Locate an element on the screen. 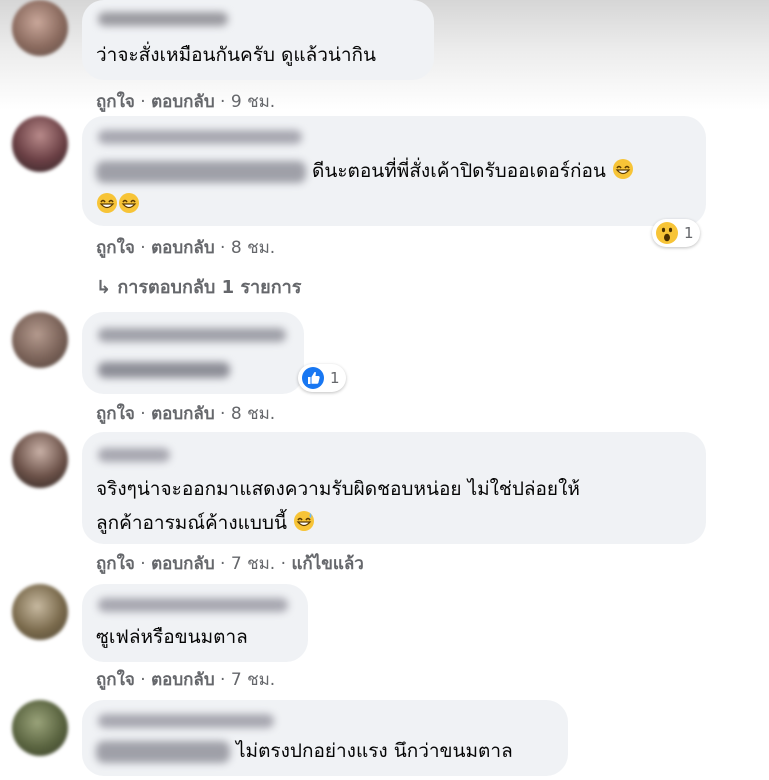  comment-text-line: ดีนะตอนที่พี่สั่งเค้าปิดรับออเดอร์ก่อน is located at coordinates (365, 171).